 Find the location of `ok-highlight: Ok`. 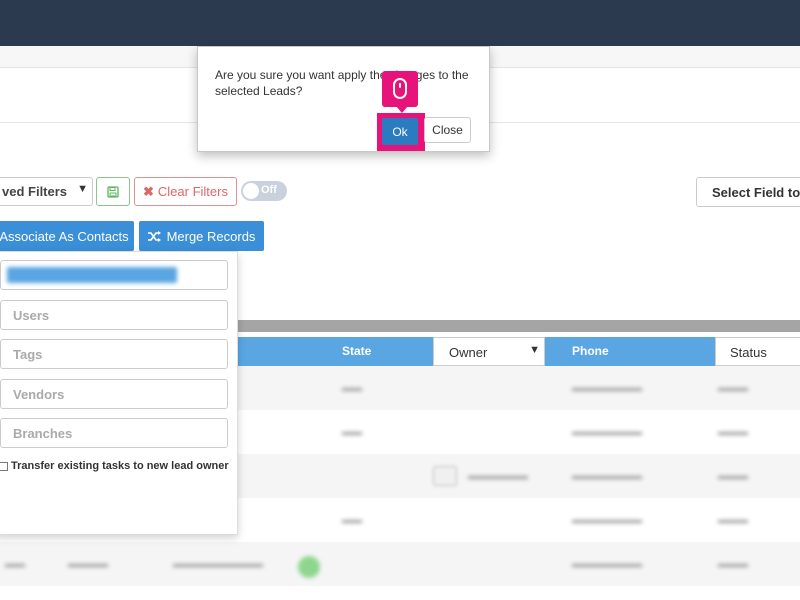

ok-highlight: Ok is located at coordinates (401, 132).